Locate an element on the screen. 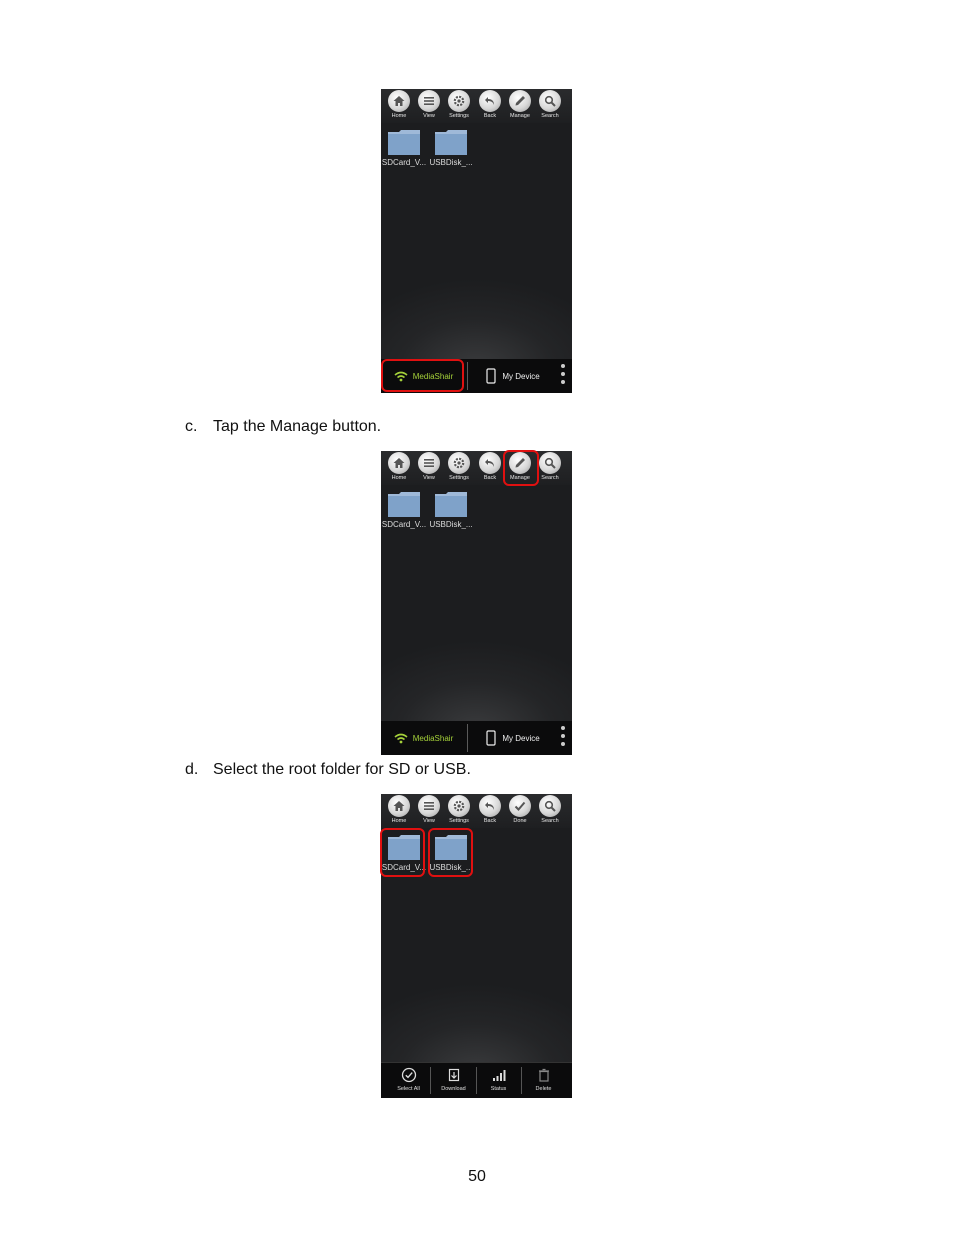 The image size is (954, 1235). status-button: Status is located at coordinates (498, 1079).